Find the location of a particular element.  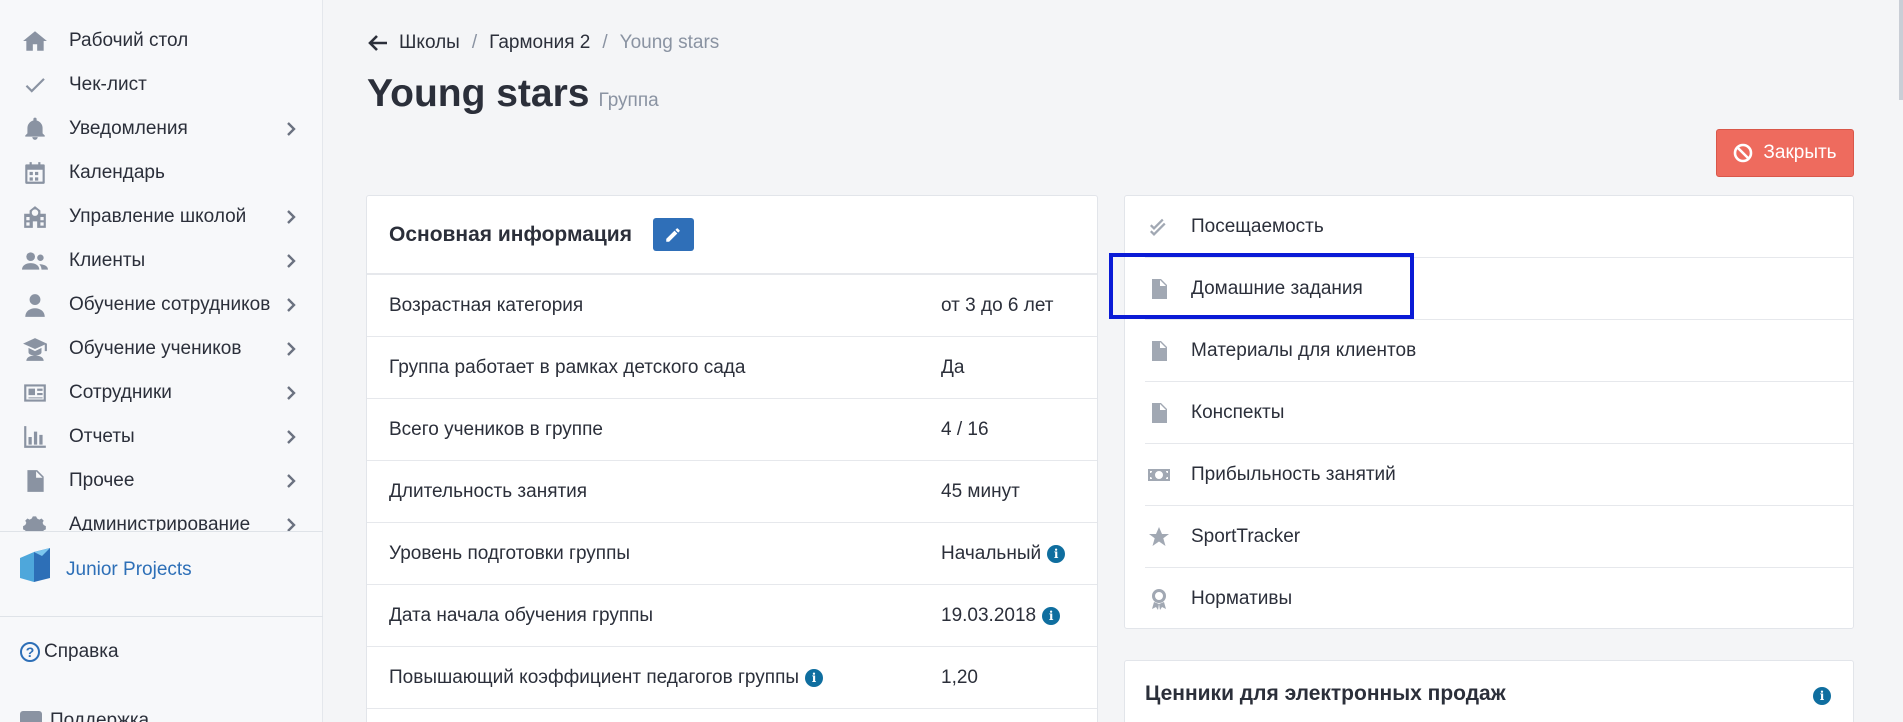

sidebar-item-school-management: Управление школой is located at coordinates (161, 217).